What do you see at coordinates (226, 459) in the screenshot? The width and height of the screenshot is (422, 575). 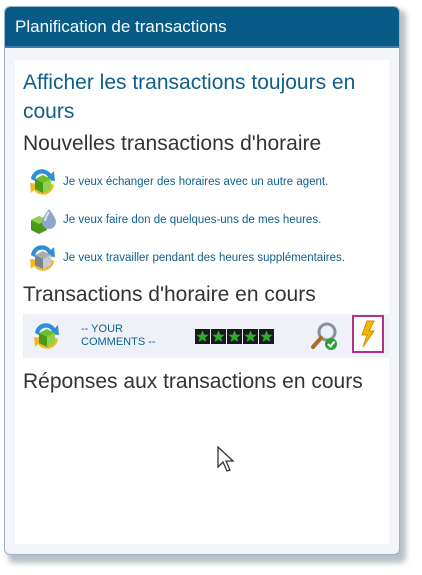 I see `mouse-cursor-icon` at bounding box center [226, 459].